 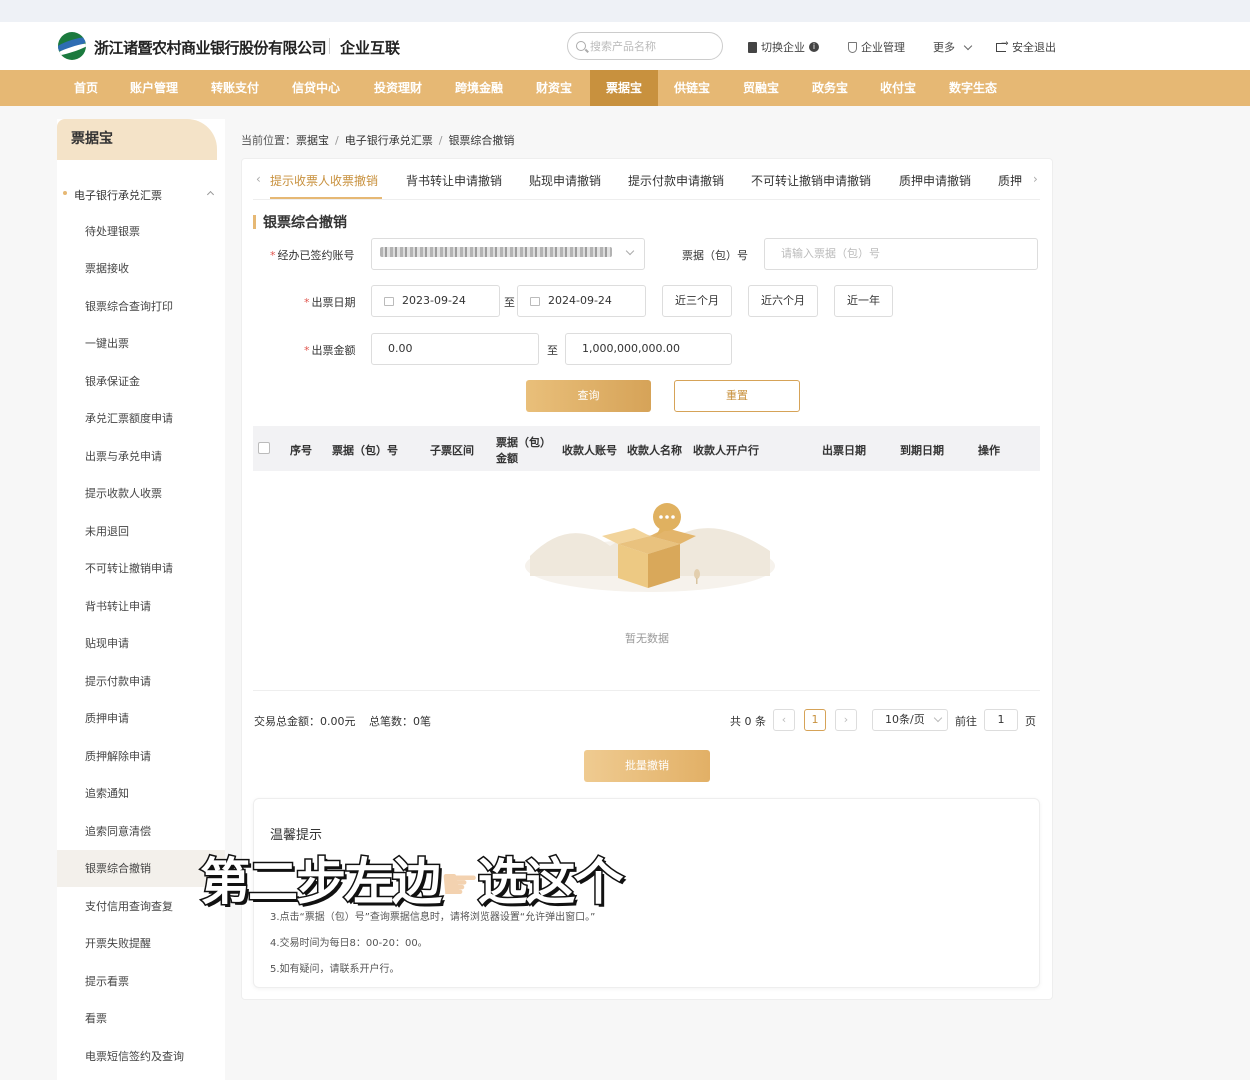 I want to click on nav-item-payment: 收付宝, so click(x=898, y=88).